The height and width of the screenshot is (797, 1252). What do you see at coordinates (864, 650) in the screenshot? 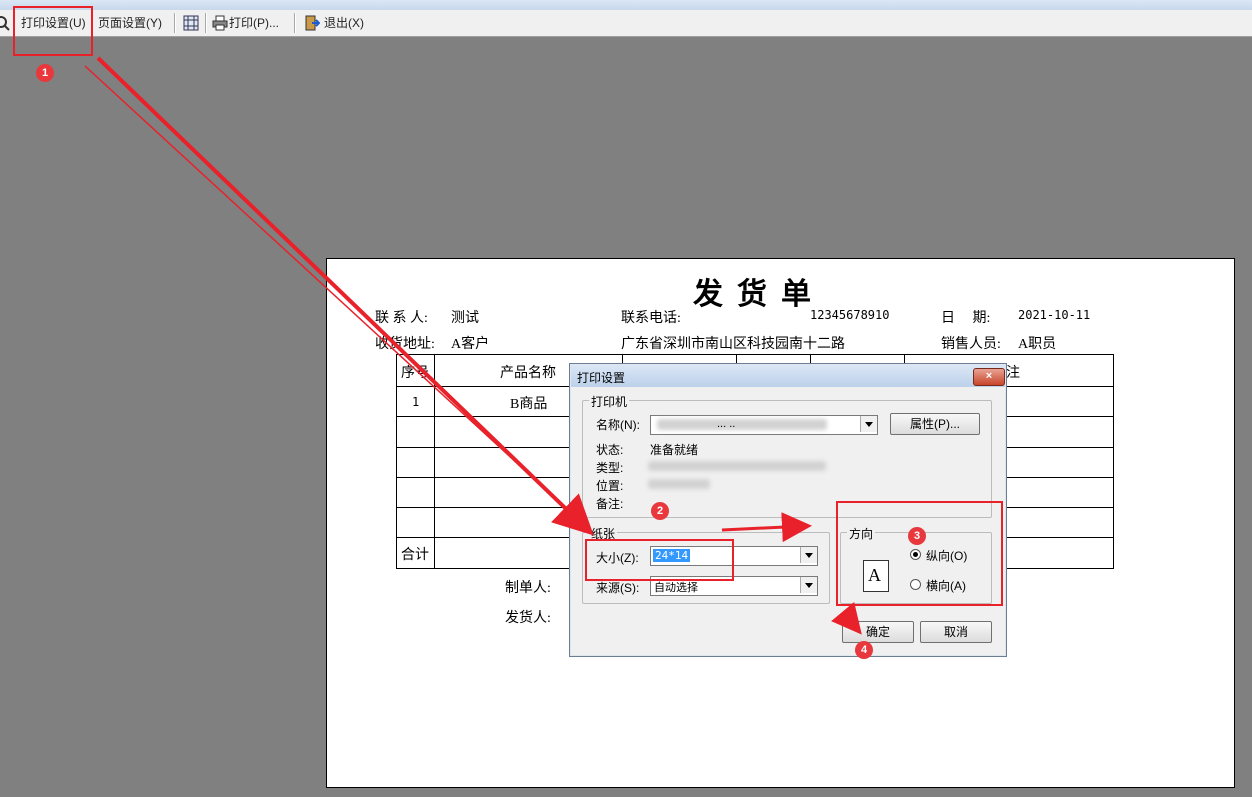
I see `annotation-badge-4: 4` at bounding box center [864, 650].